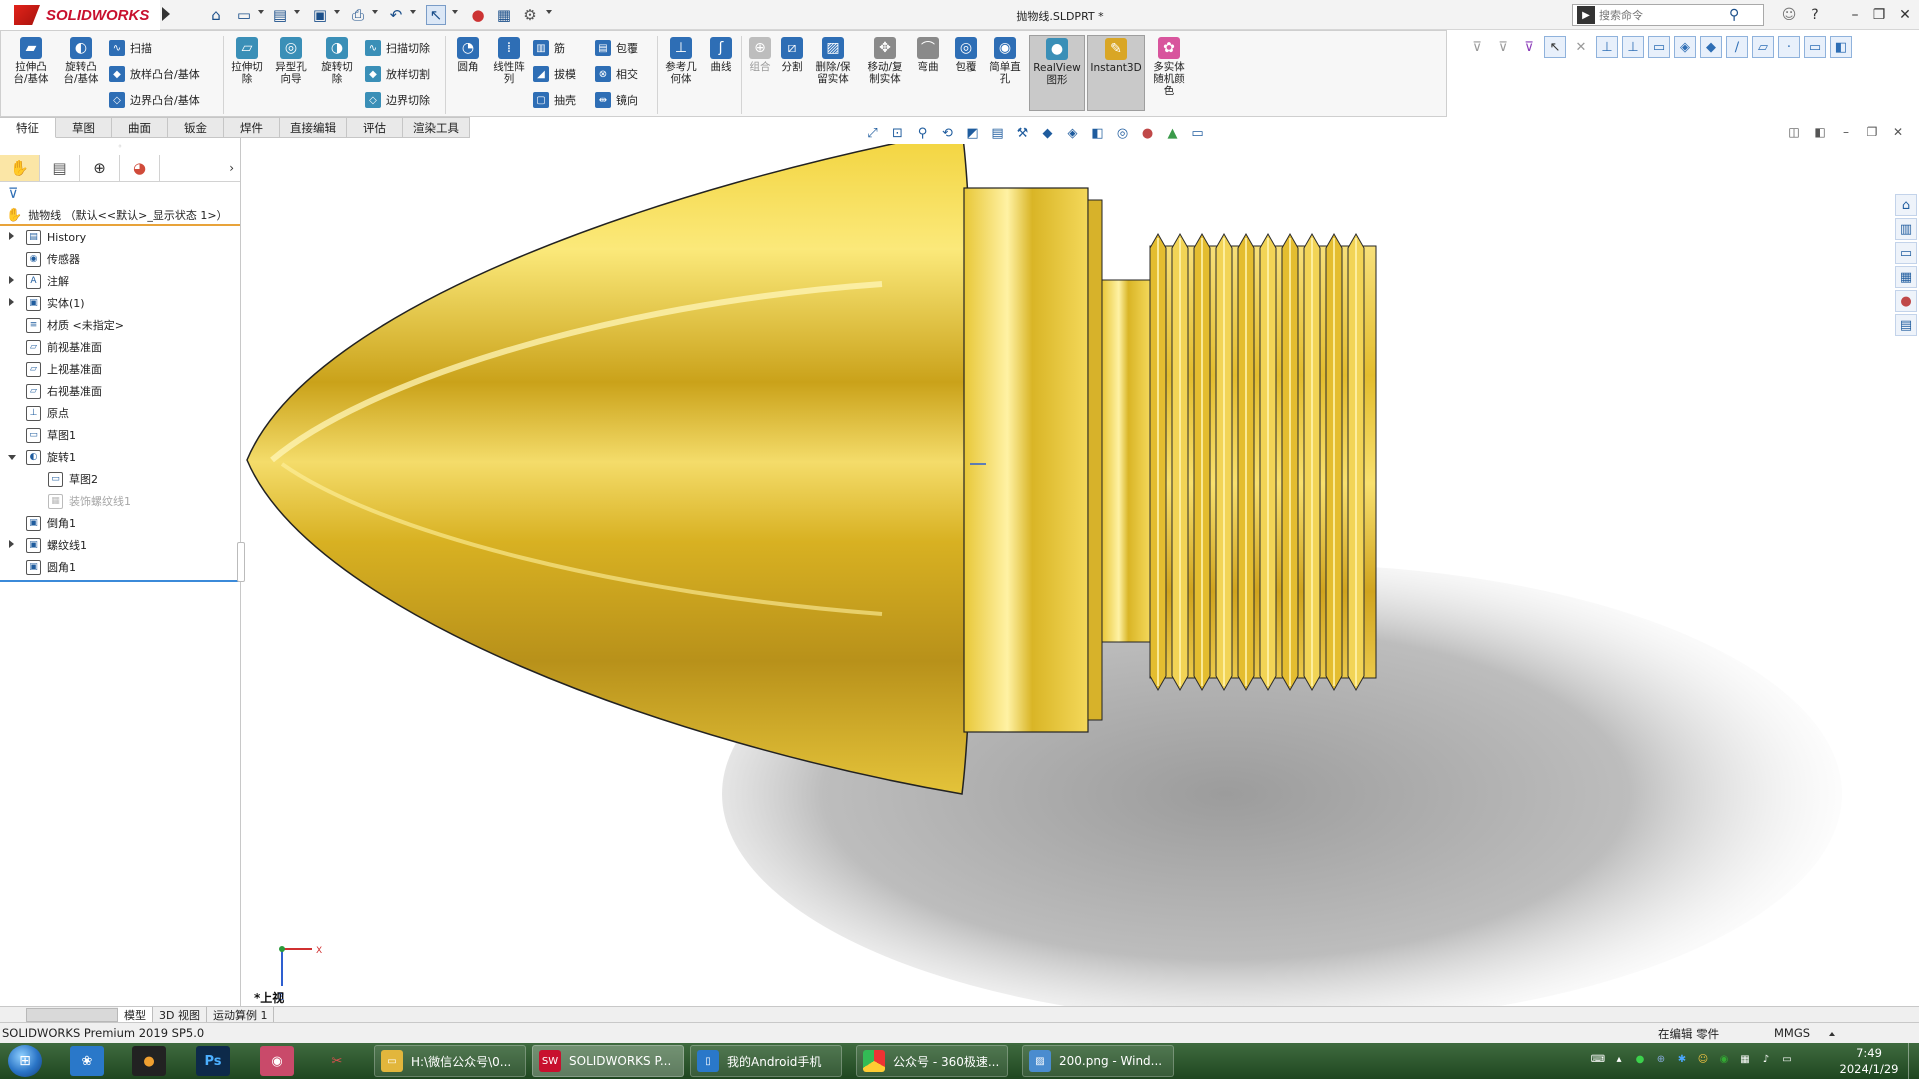  I want to click on menu-expand-arrow-icon, so click(166, 14).